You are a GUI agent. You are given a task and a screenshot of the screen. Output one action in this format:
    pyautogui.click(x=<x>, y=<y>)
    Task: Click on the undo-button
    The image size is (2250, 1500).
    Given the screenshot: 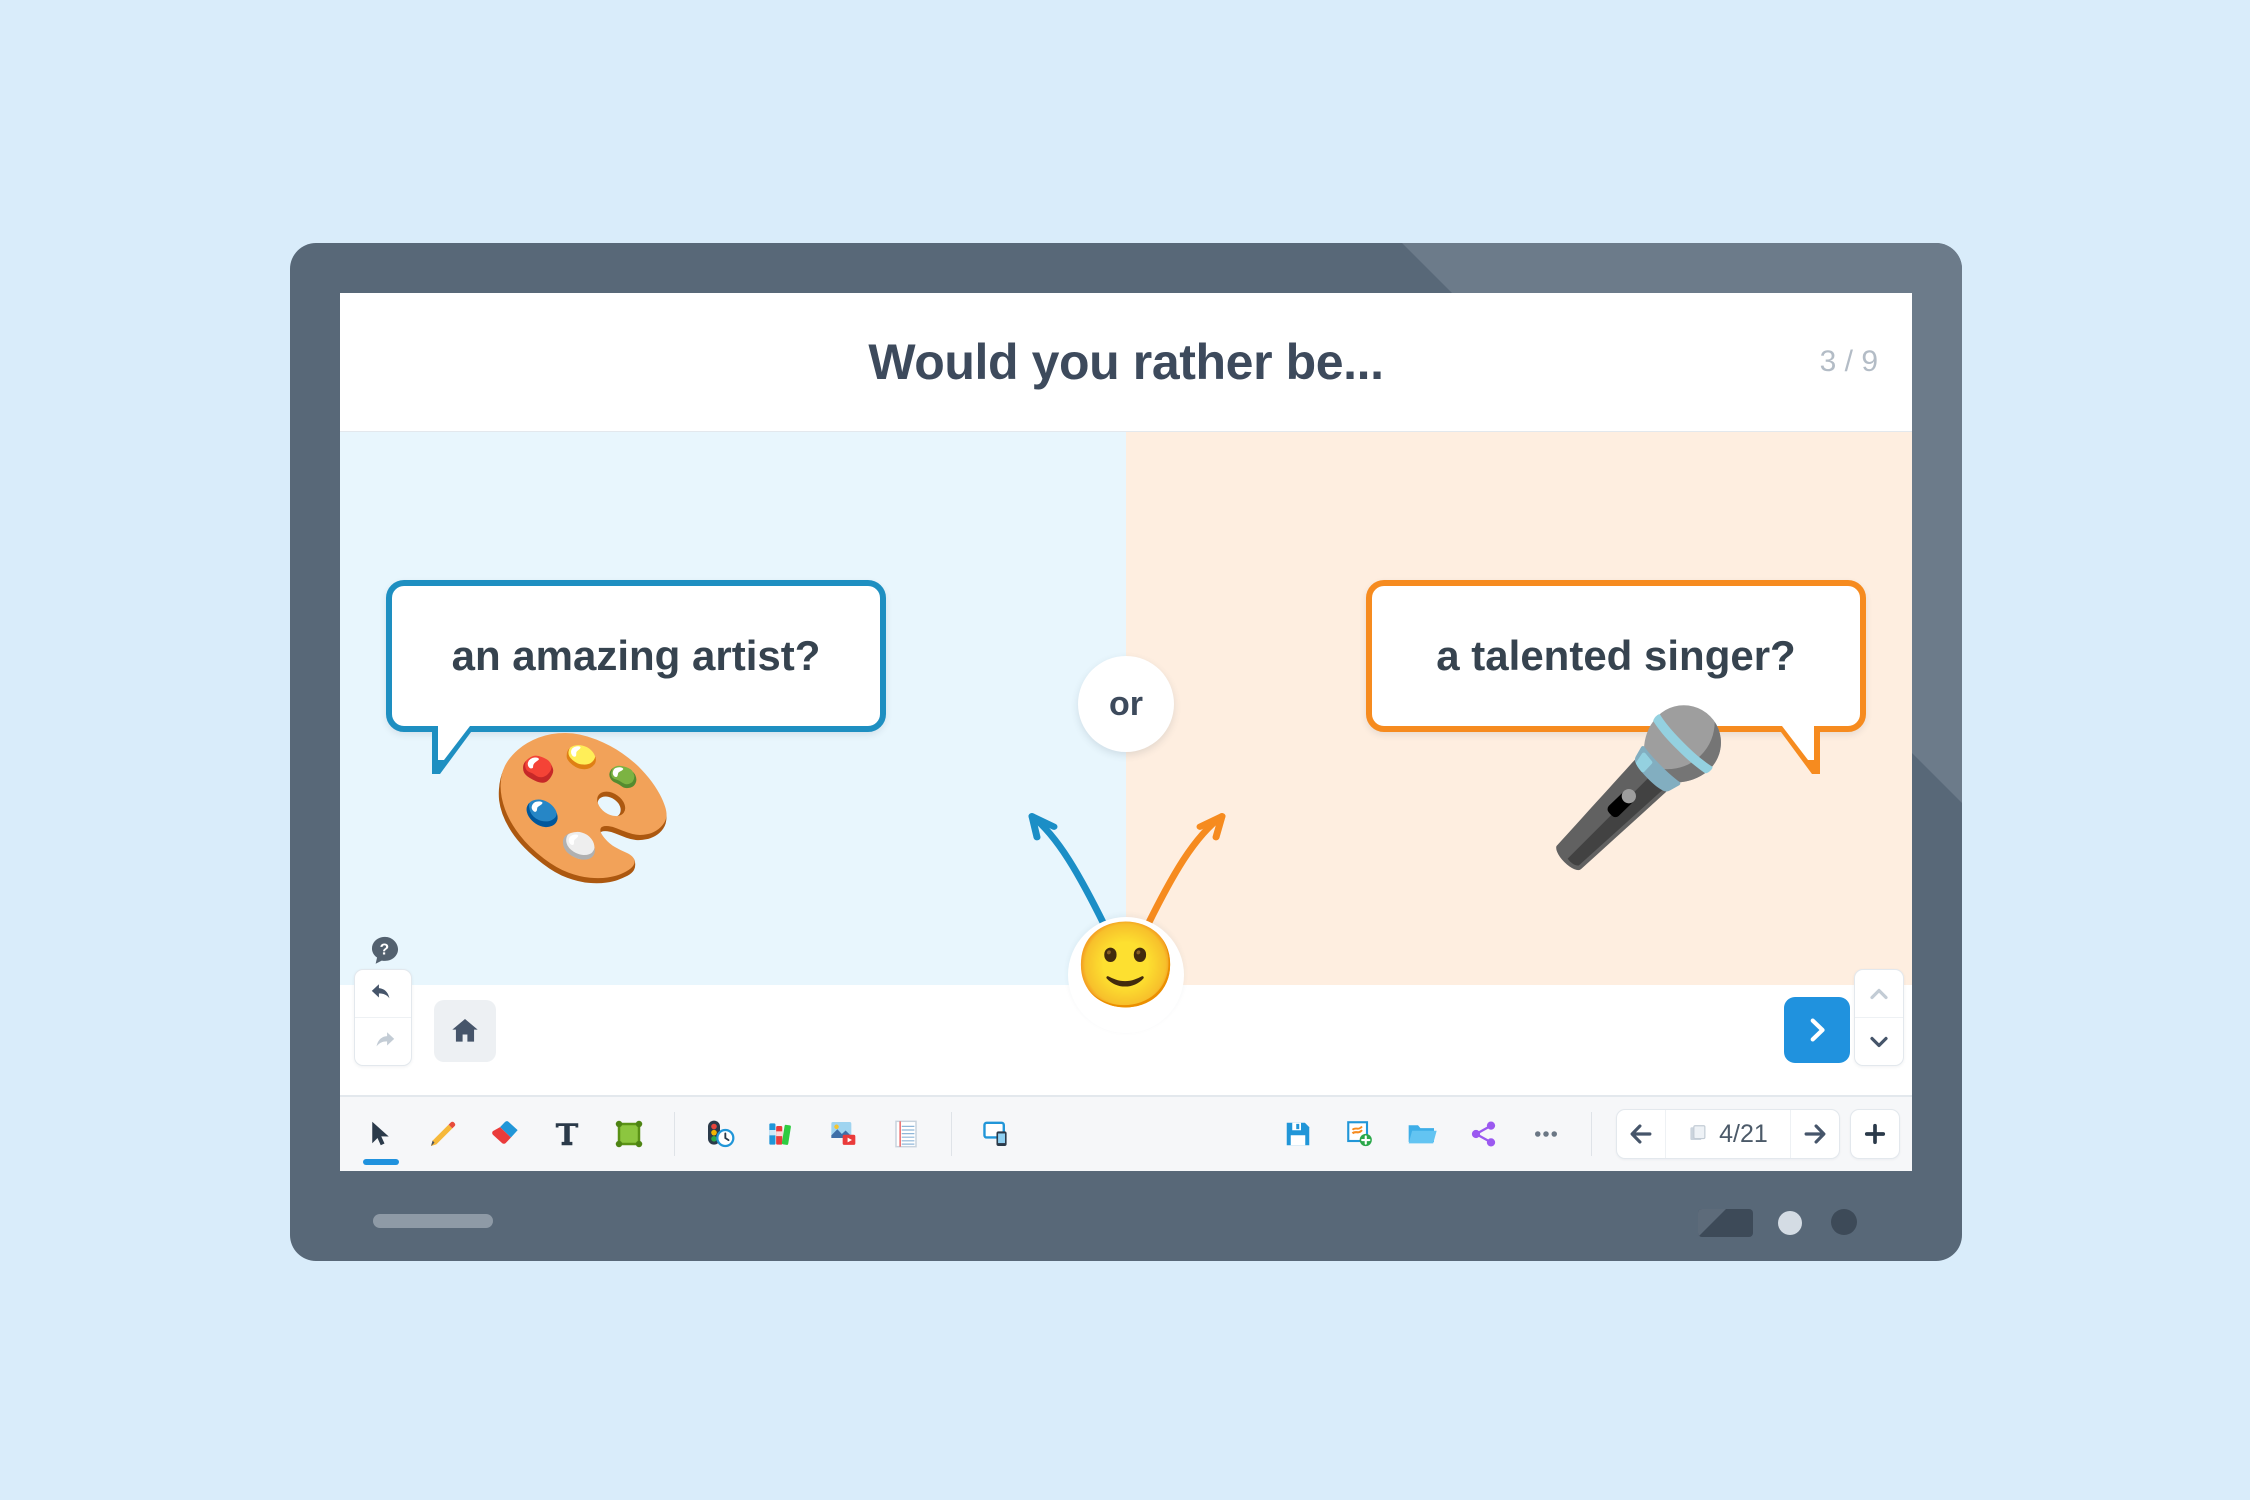 What is the action you would take?
    pyautogui.click(x=383, y=993)
    